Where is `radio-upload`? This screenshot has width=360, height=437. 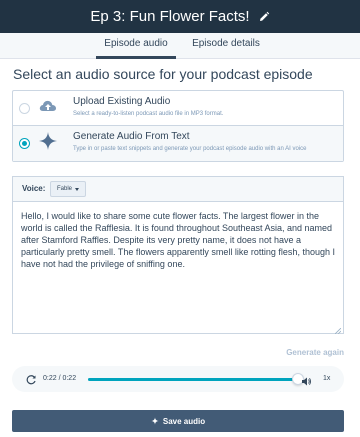 radio-upload is located at coordinates (24, 108).